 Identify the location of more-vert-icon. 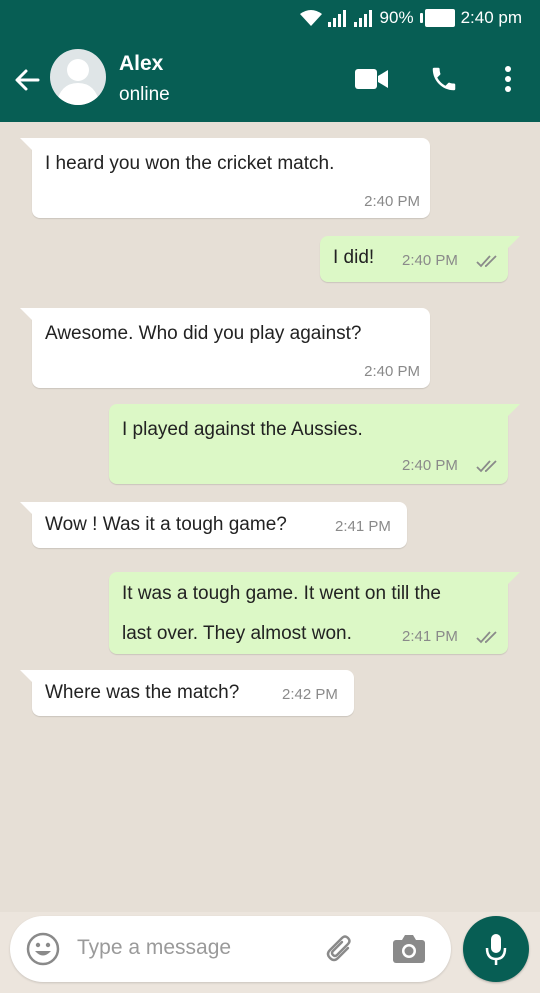
(508, 79).